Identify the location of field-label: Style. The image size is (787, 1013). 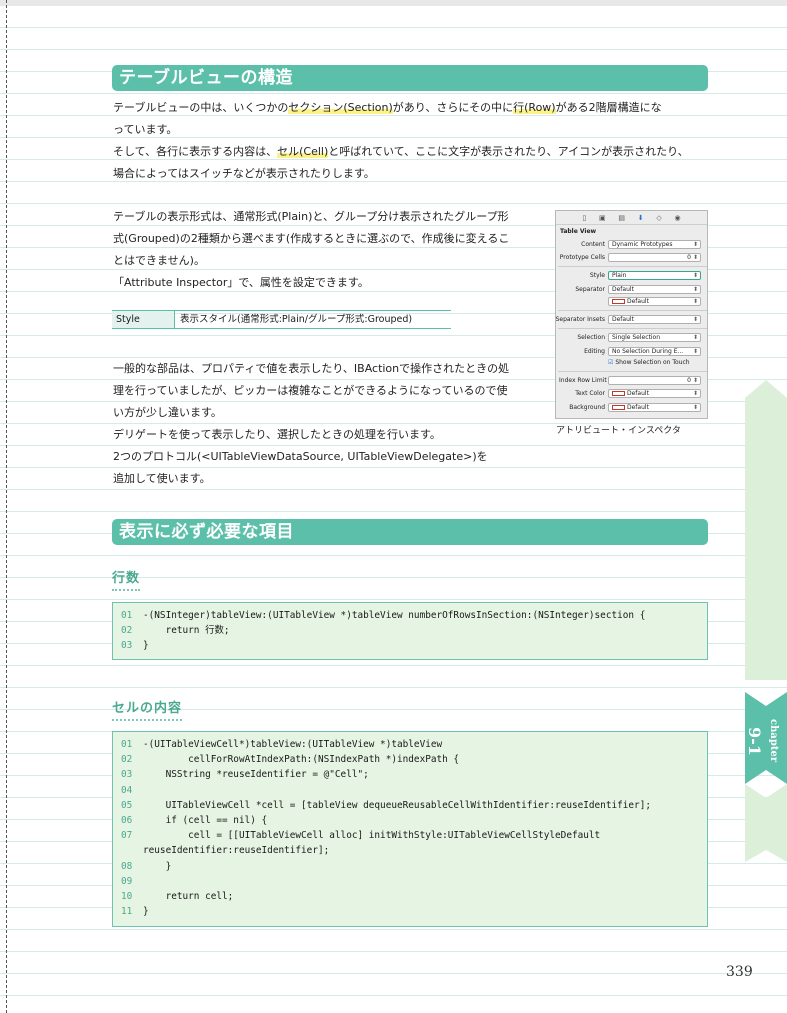
(597, 275).